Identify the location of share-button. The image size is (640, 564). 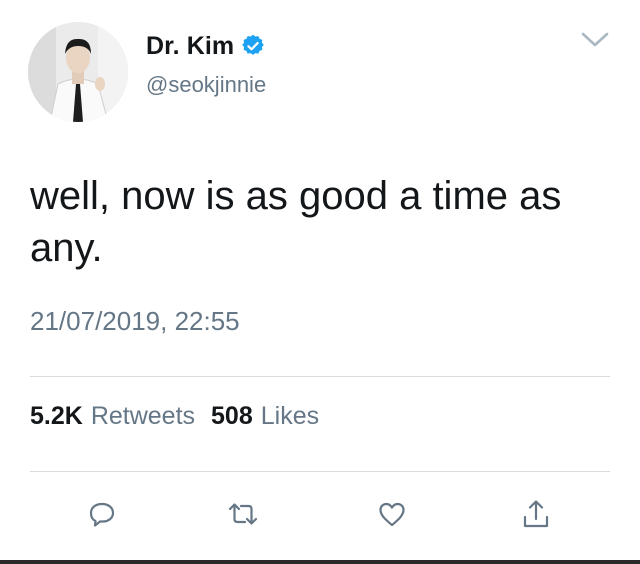
(536, 516).